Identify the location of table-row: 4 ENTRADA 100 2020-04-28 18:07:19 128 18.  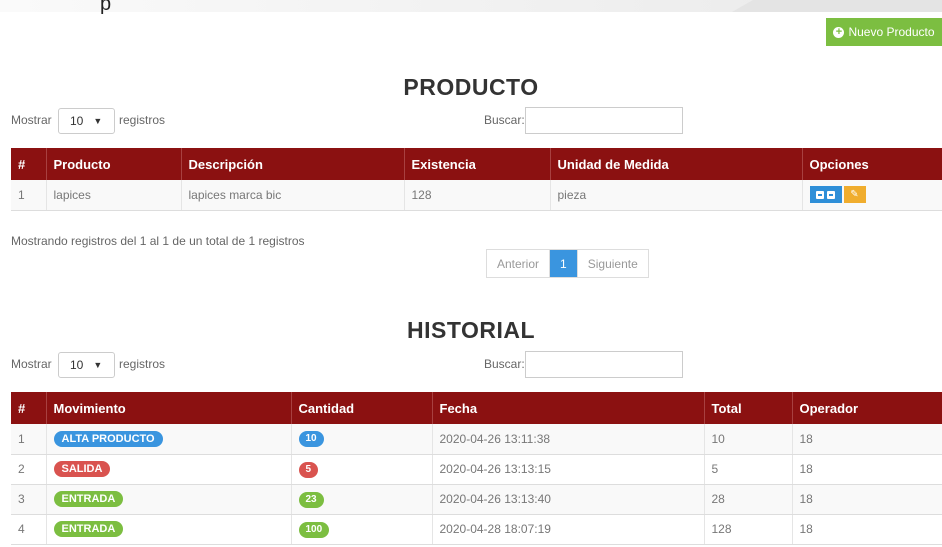
(476, 529).